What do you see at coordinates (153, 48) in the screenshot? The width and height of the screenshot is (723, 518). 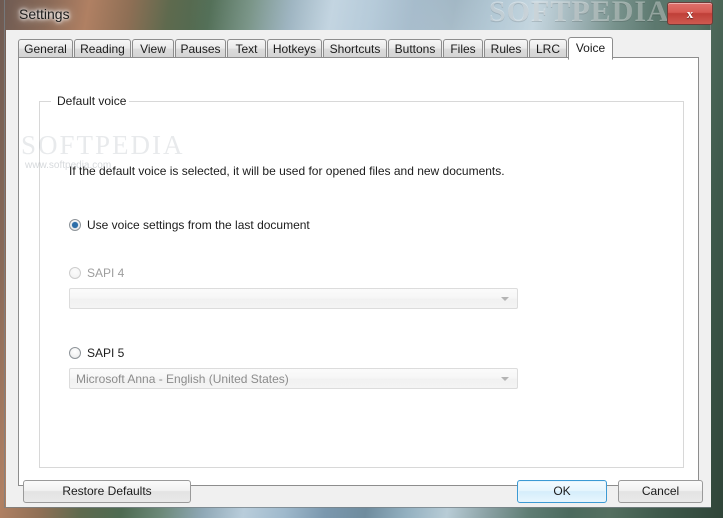 I see `tab-view: View` at bounding box center [153, 48].